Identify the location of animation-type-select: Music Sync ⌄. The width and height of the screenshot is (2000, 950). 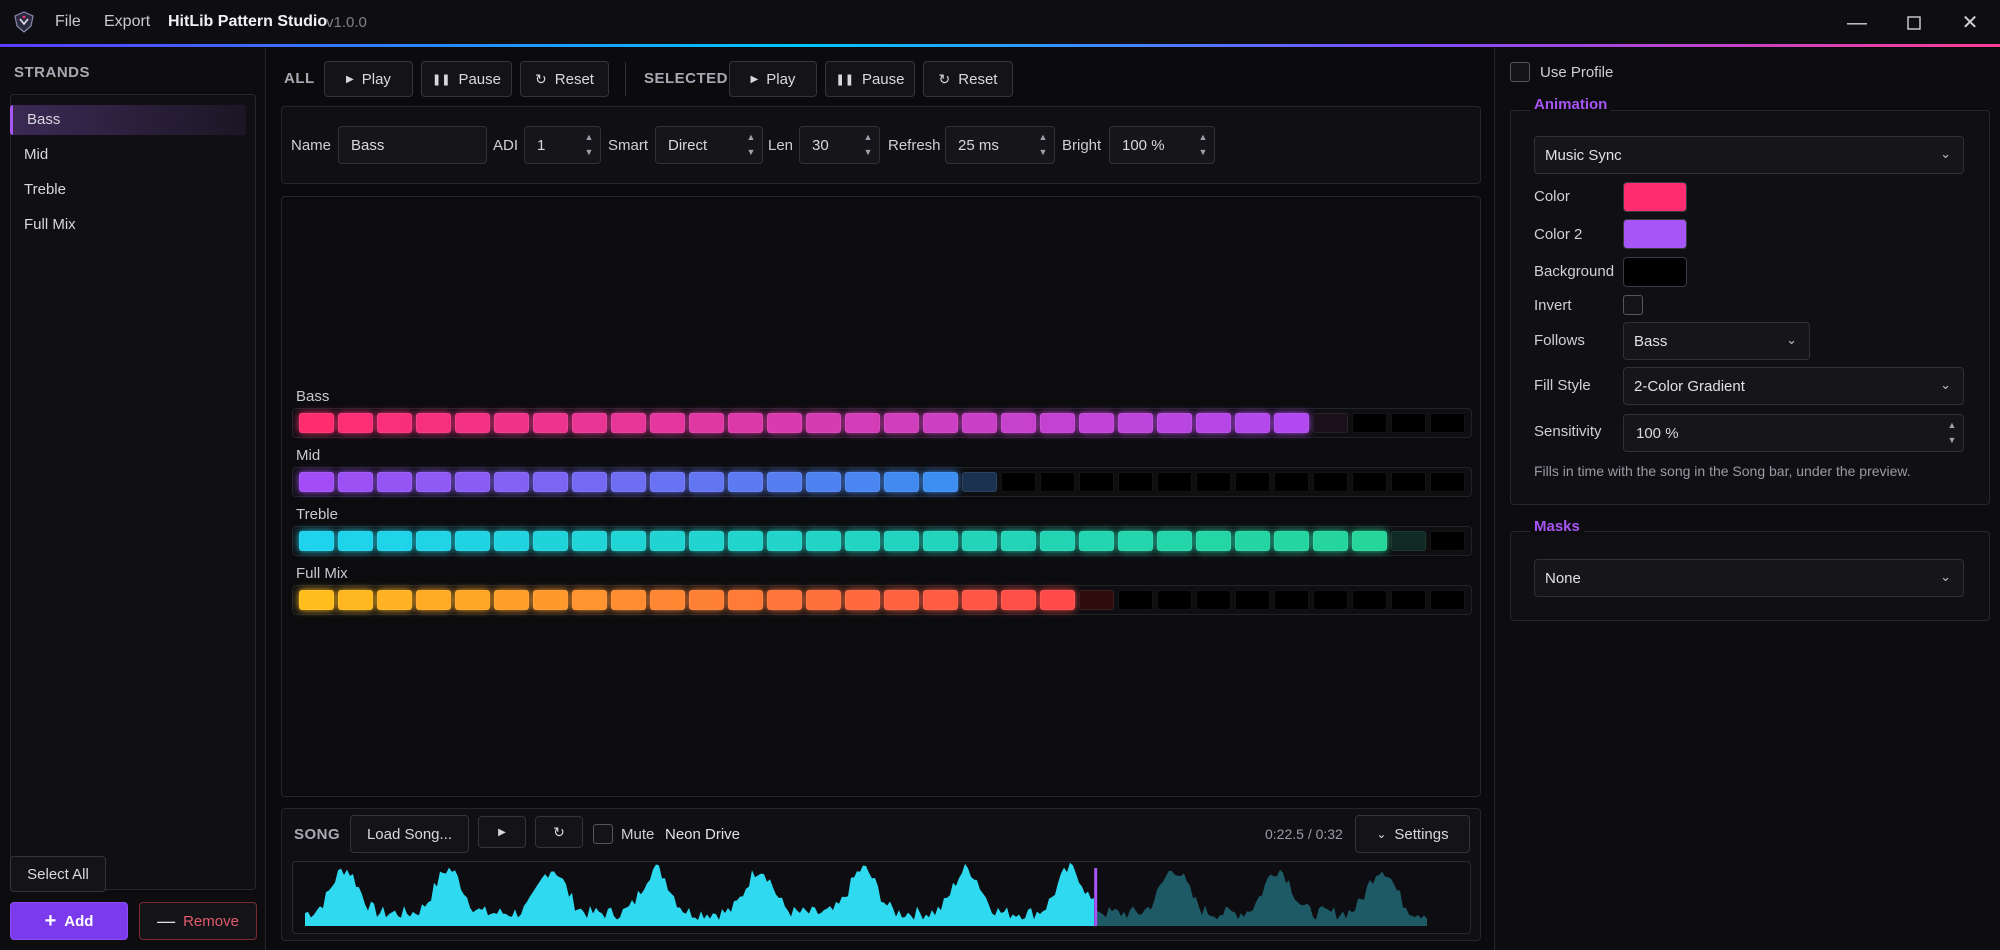
(1749, 155).